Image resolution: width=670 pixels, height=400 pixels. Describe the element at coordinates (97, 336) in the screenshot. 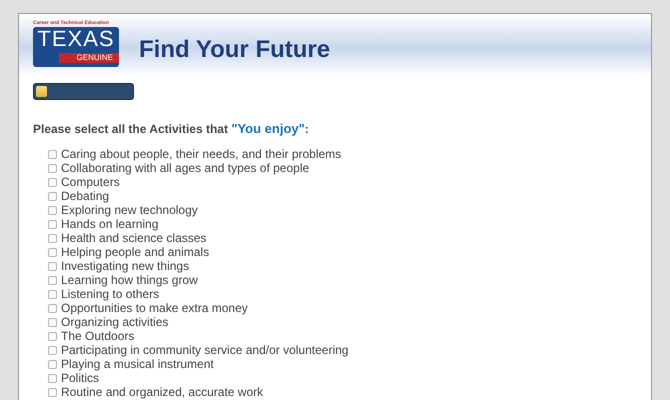

I see `activity-label: The Outdoors` at that location.